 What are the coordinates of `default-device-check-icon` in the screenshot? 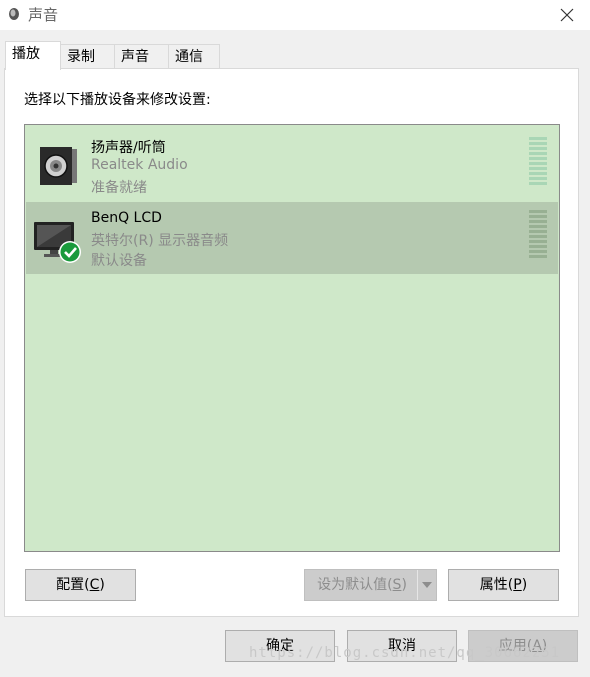 It's located at (70, 252).